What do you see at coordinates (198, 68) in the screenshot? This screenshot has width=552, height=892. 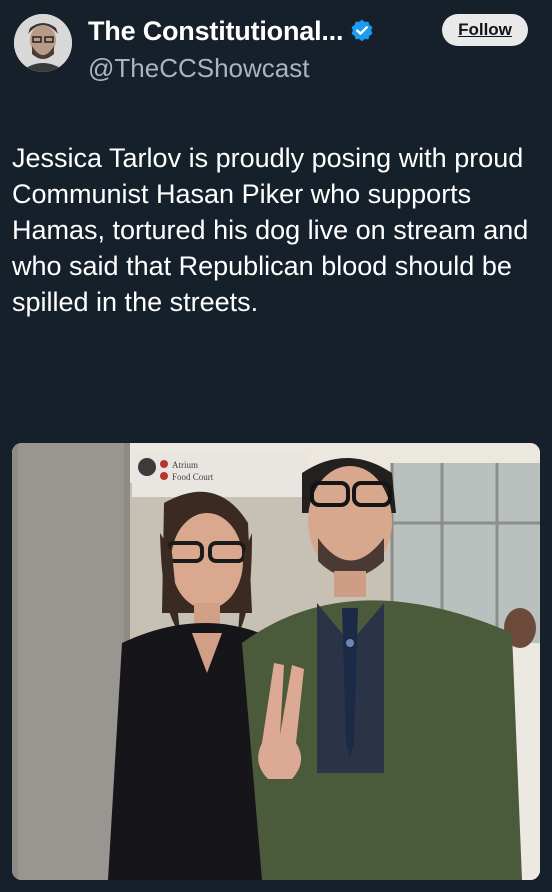 I see `author-handle: @TheCCShowcast` at bounding box center [198, 68].